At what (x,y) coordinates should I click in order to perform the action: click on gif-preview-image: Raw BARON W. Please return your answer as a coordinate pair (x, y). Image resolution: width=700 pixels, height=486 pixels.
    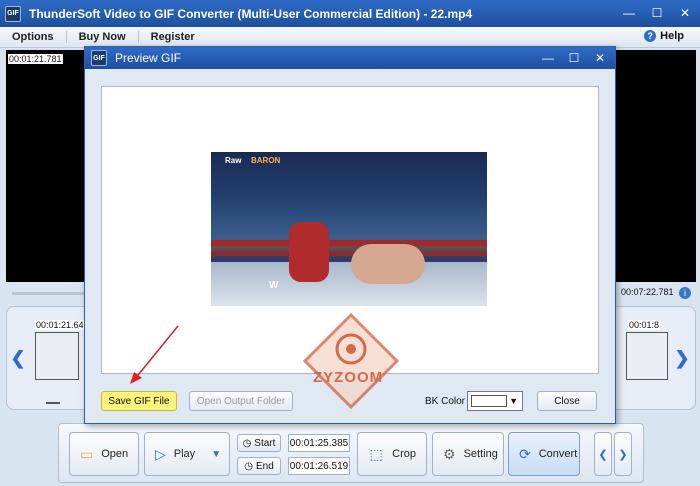
    Looking at the image, I should click on (349, 229).